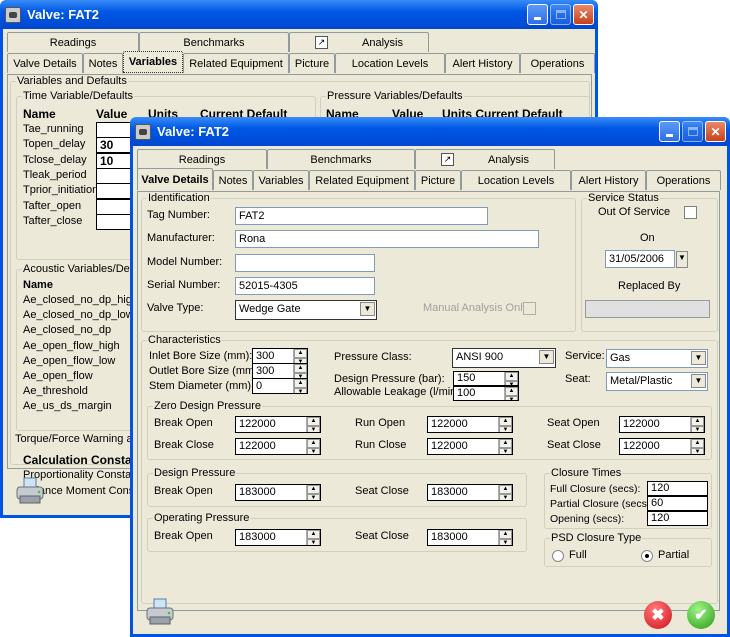  What do you see at coordinates (657, 381) in the screenshot?
I see `seat-select: Metal/Plastic ▼` at bounding box center [657, 381].